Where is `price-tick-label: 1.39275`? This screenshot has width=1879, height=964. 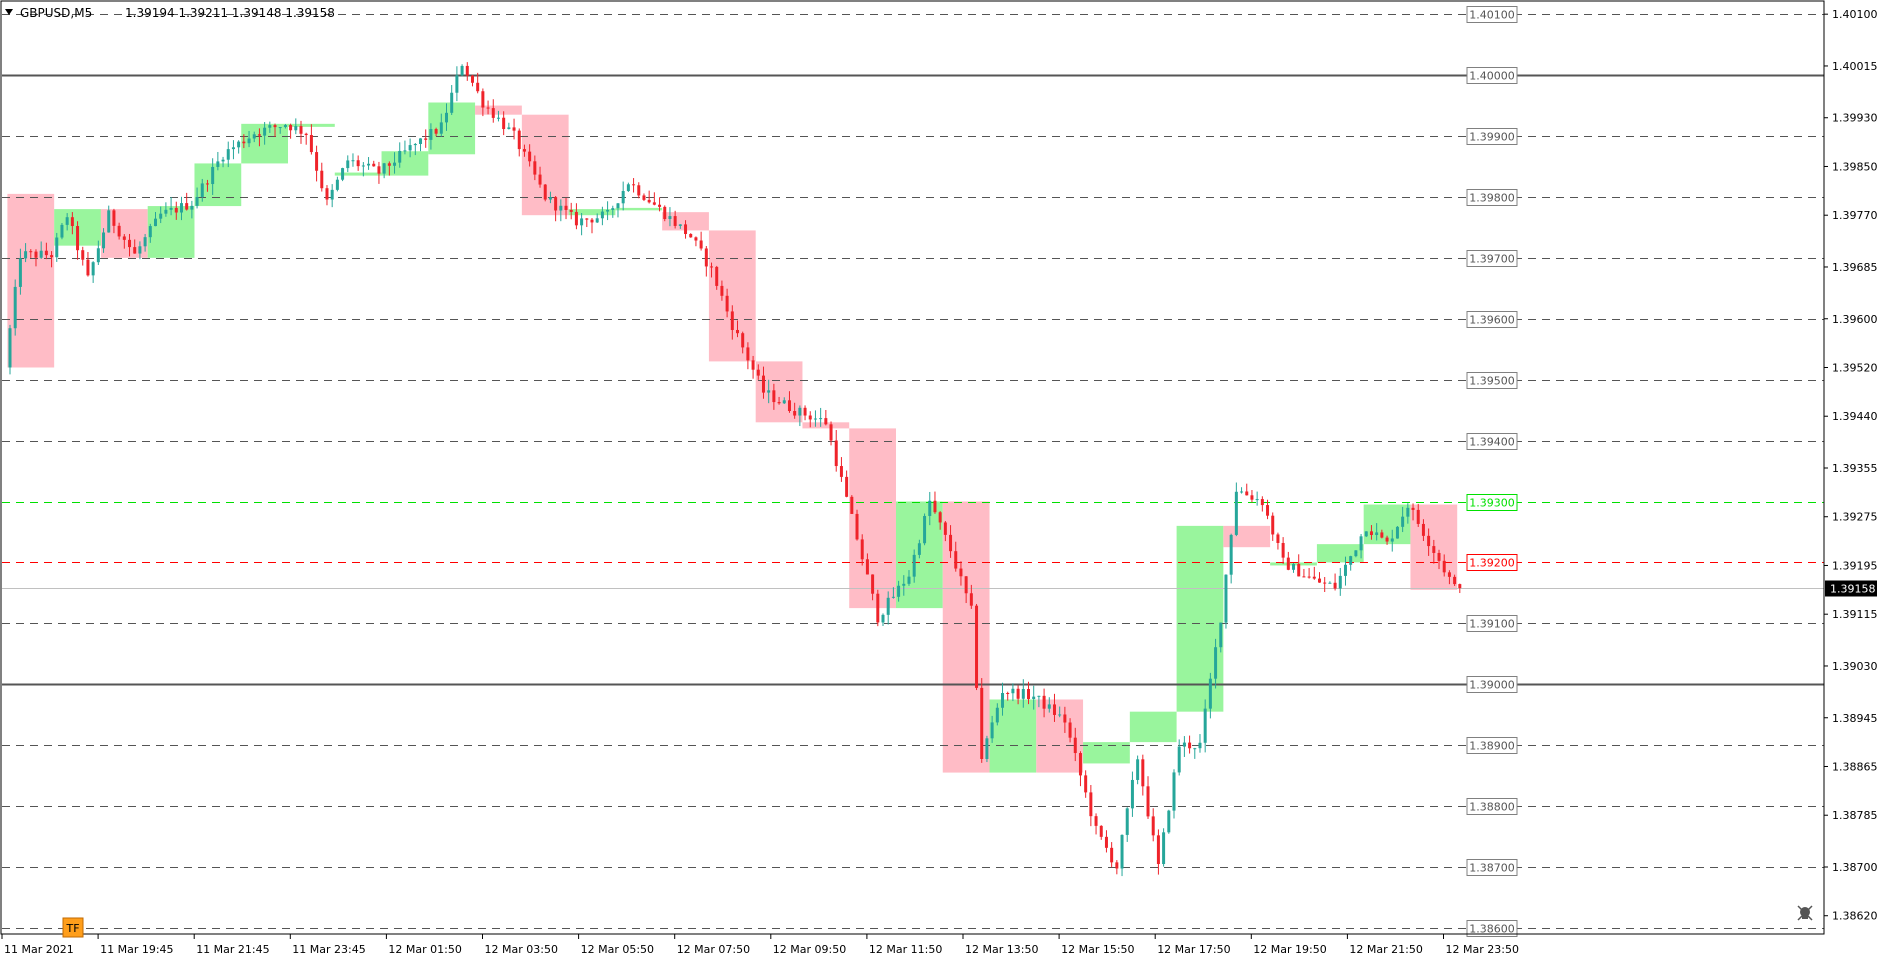 price-tick-label: 1.39275 is located at coordinates (1855, 517).